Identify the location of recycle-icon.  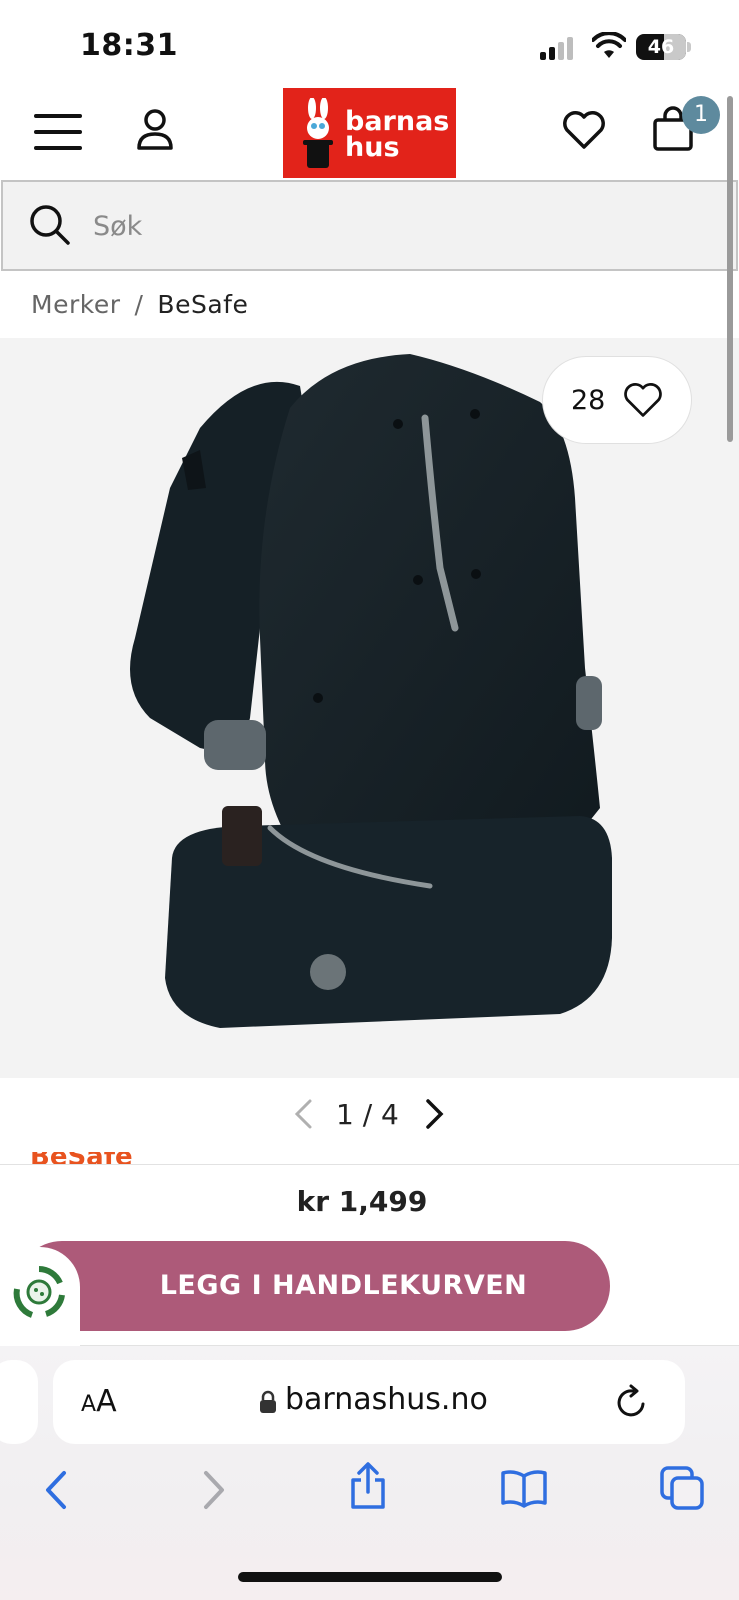
(39, 1292).